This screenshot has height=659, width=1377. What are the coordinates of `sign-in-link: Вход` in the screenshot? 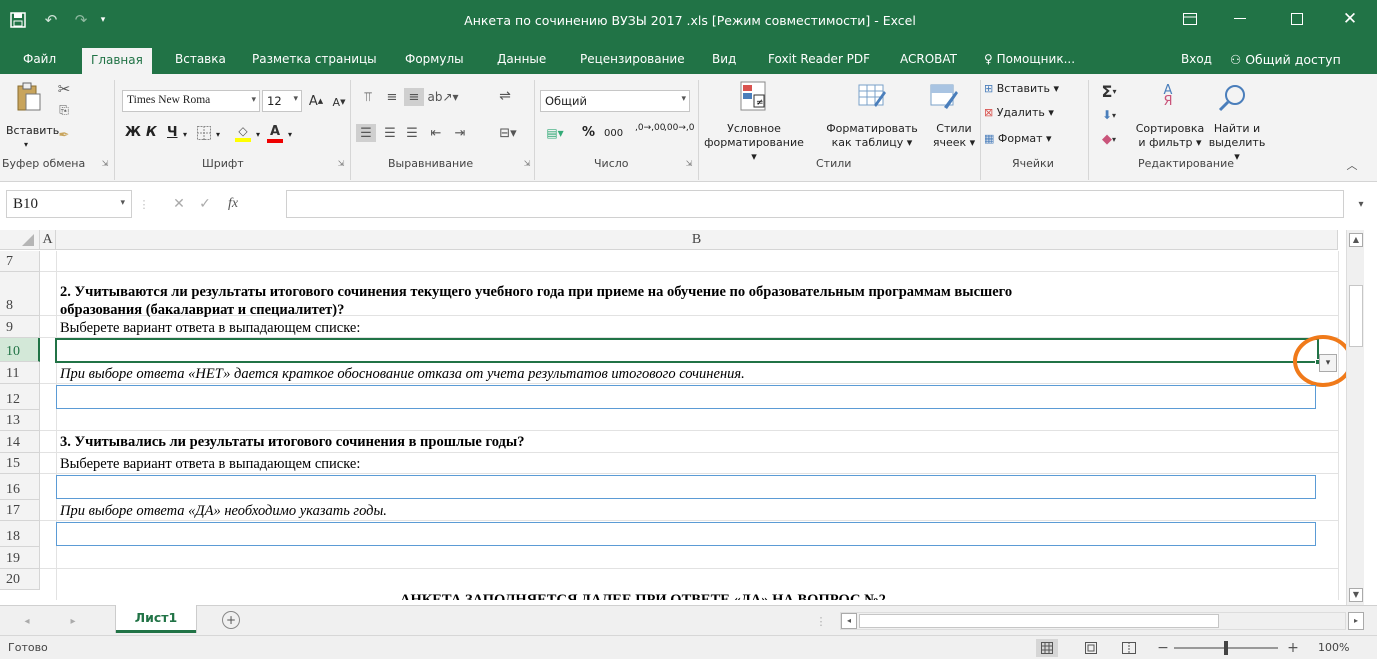 It's located at (1196, 59).